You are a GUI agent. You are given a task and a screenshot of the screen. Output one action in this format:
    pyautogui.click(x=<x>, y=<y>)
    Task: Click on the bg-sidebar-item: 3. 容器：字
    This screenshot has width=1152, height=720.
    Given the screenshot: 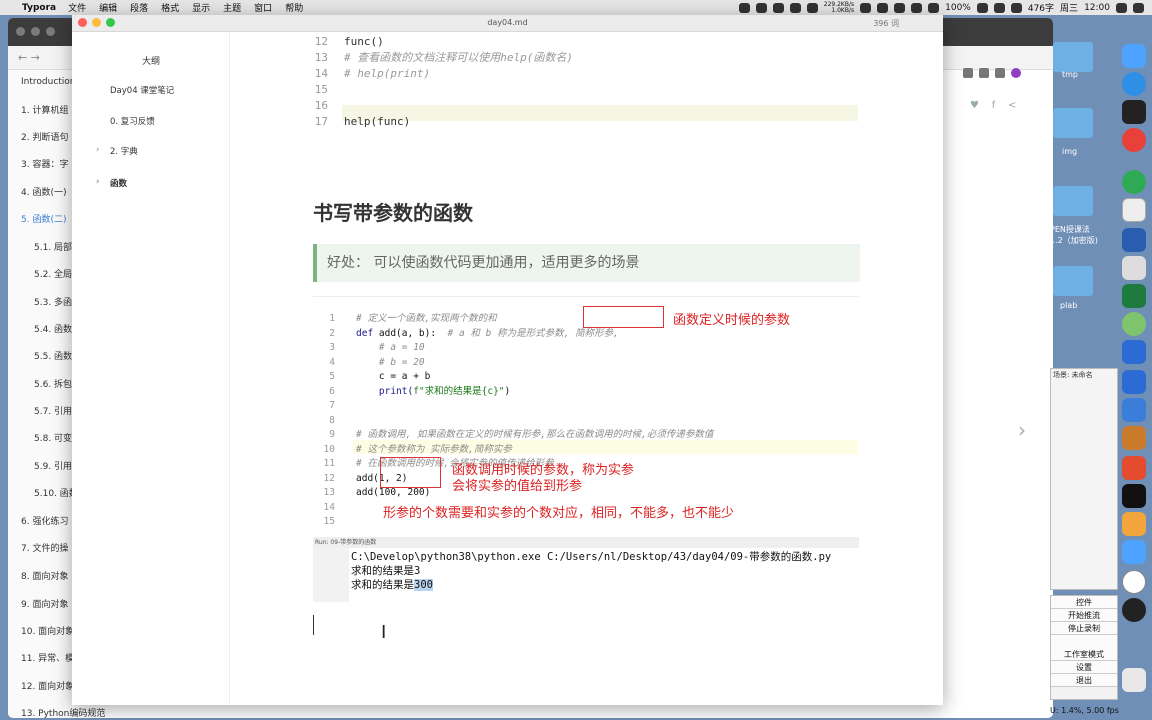 What is the action you would take?
    pyautogui.click(x=44, y=163)
    